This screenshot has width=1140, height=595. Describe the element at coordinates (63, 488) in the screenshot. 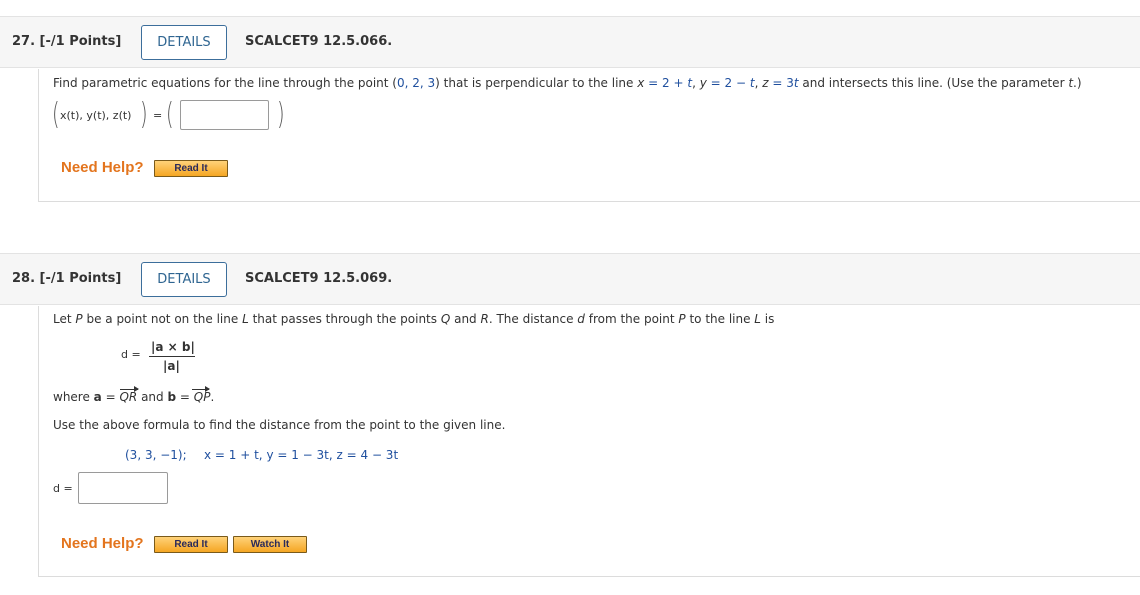

I see `answer-label: d =` at that location.